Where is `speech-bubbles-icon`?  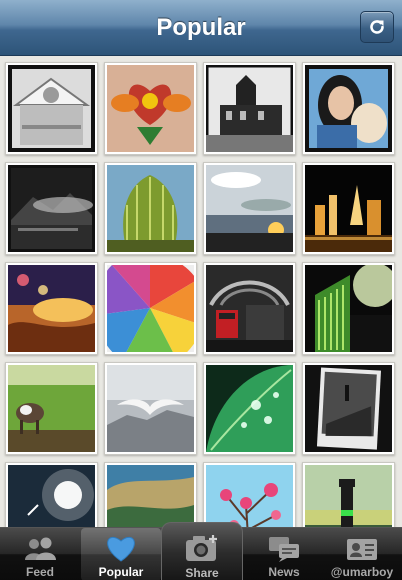
speech-bubbles-icon is located at coordinates (284, 549).